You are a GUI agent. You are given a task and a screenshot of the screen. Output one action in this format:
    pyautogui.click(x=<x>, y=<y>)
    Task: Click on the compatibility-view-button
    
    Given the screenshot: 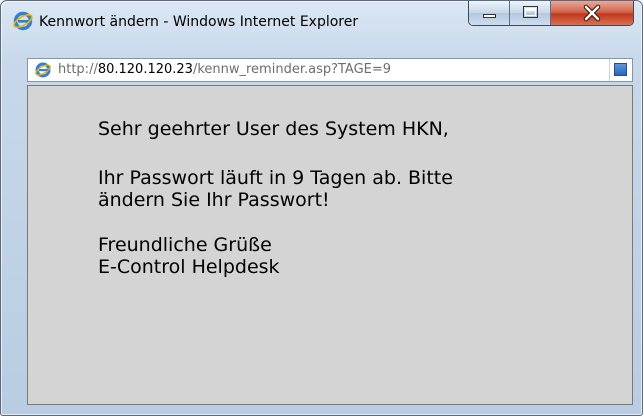 What is the action you would take?
    pyautogui.click(x=620, y=70)
    